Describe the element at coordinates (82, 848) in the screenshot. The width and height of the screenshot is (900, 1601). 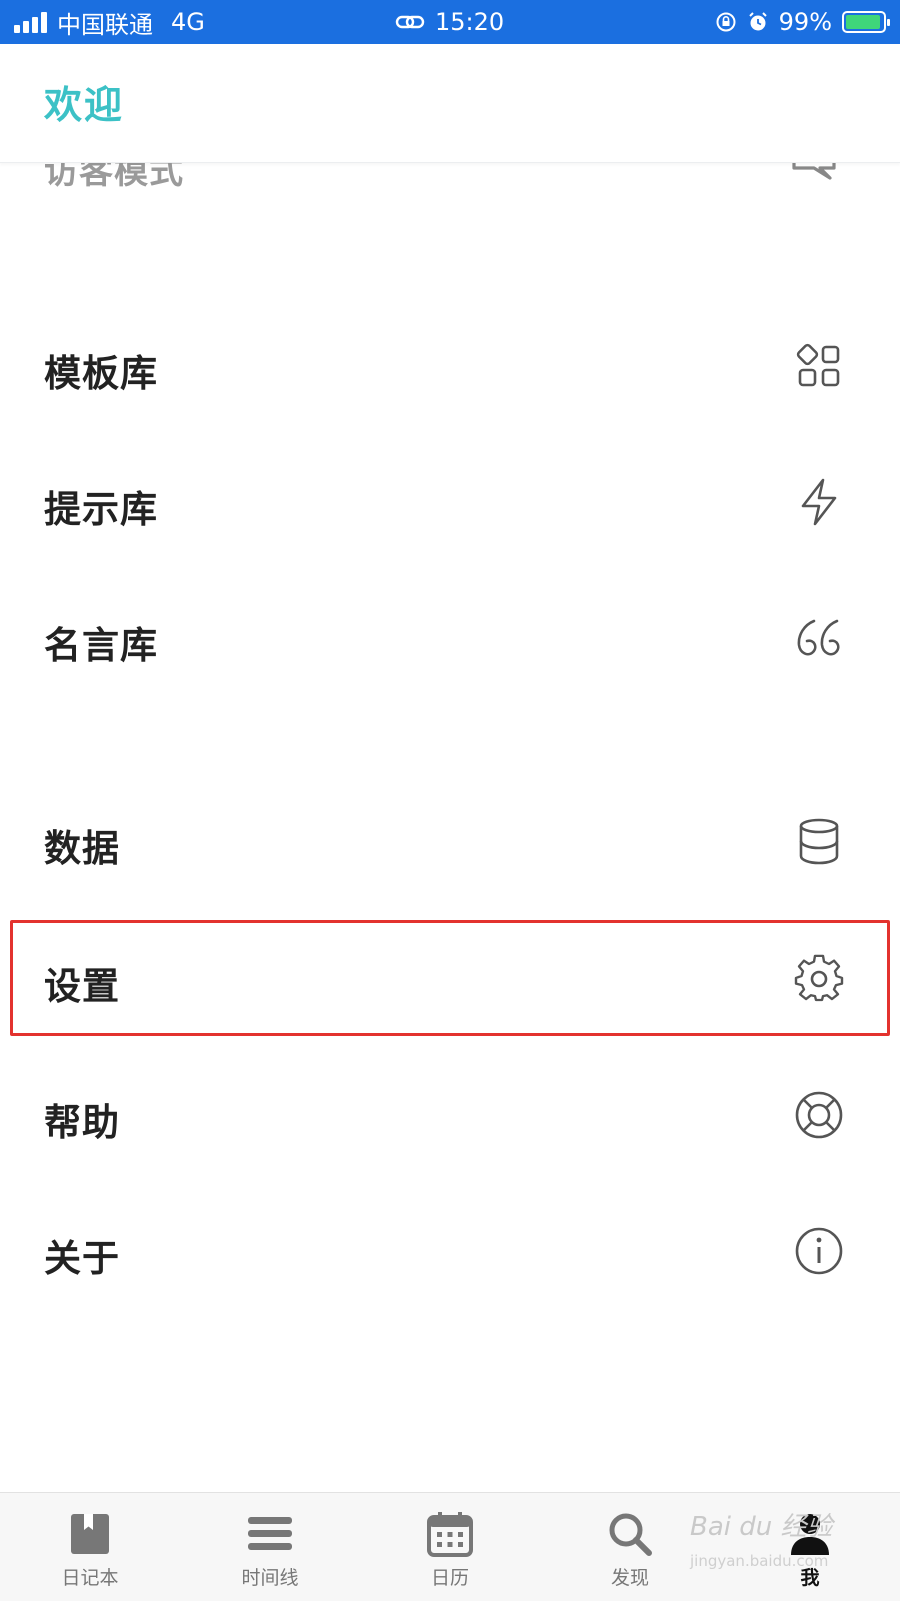
I see `menu-item-label: 数据` at that location.